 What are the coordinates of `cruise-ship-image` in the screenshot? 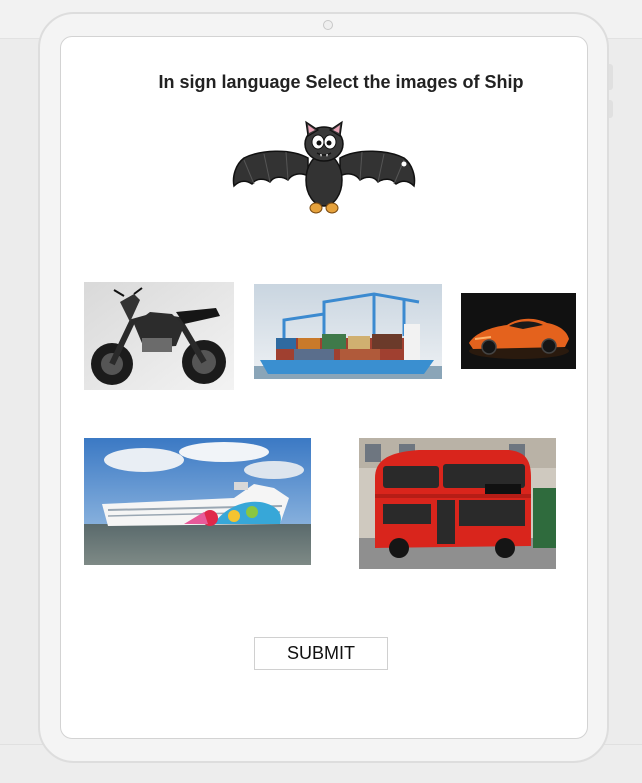 It's located at (197, 501).